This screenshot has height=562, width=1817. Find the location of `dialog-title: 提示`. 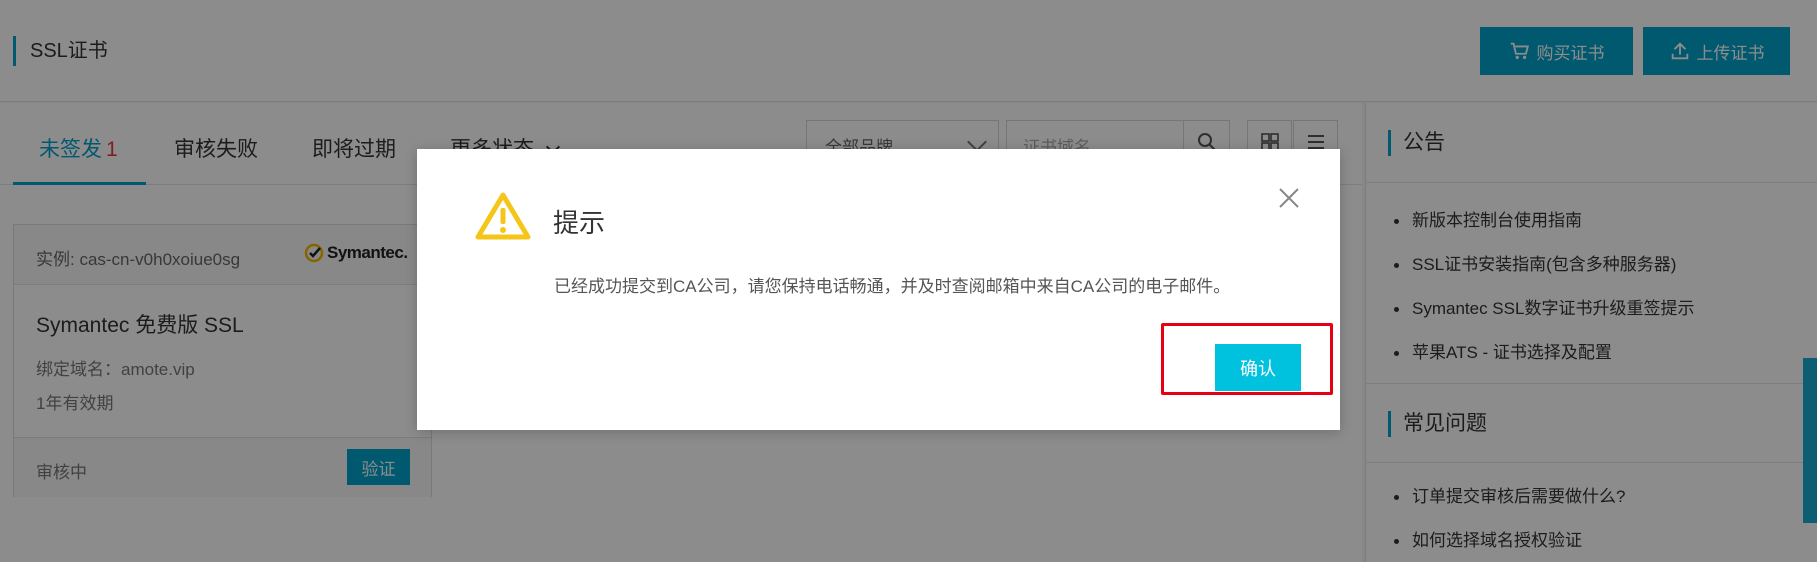

dialog-title: 提示 is located at coordinates (579, 223).